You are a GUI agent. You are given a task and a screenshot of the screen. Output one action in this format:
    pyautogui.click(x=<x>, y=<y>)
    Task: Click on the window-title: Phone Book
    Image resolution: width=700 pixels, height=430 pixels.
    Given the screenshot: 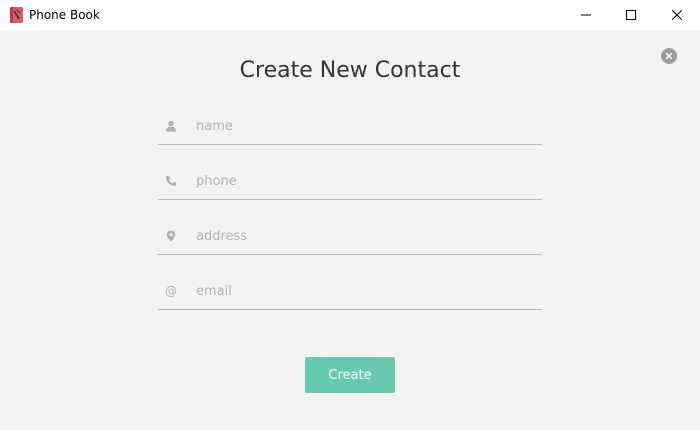 What is the action you would take?
    pyautogui.click(x=64, y=15)
    